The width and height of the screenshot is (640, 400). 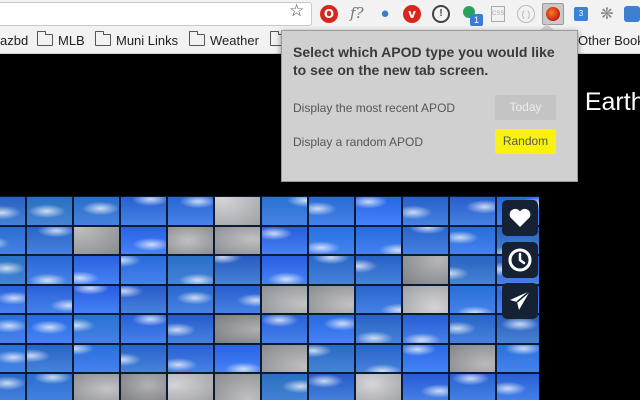 What do you see at coordinates (525, 141) in the screenshot?
I see `random-button: Random` at bounding box center [525, 141].